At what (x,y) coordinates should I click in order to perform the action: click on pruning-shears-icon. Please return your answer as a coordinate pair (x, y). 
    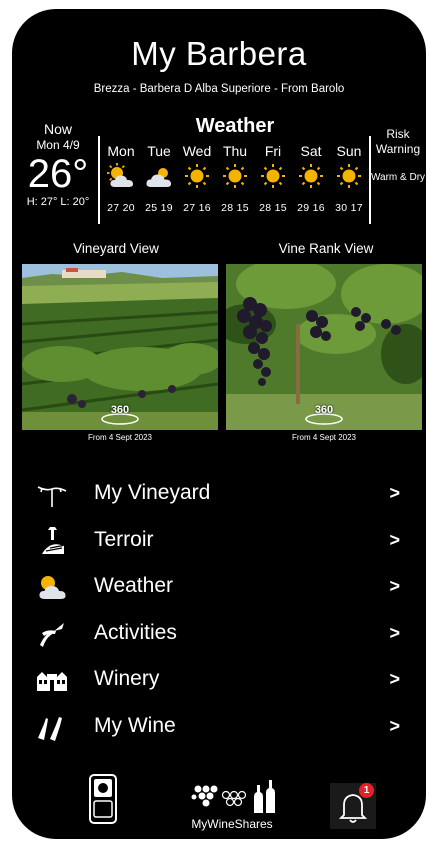
    Looking at the image, I should click on (52, 634).